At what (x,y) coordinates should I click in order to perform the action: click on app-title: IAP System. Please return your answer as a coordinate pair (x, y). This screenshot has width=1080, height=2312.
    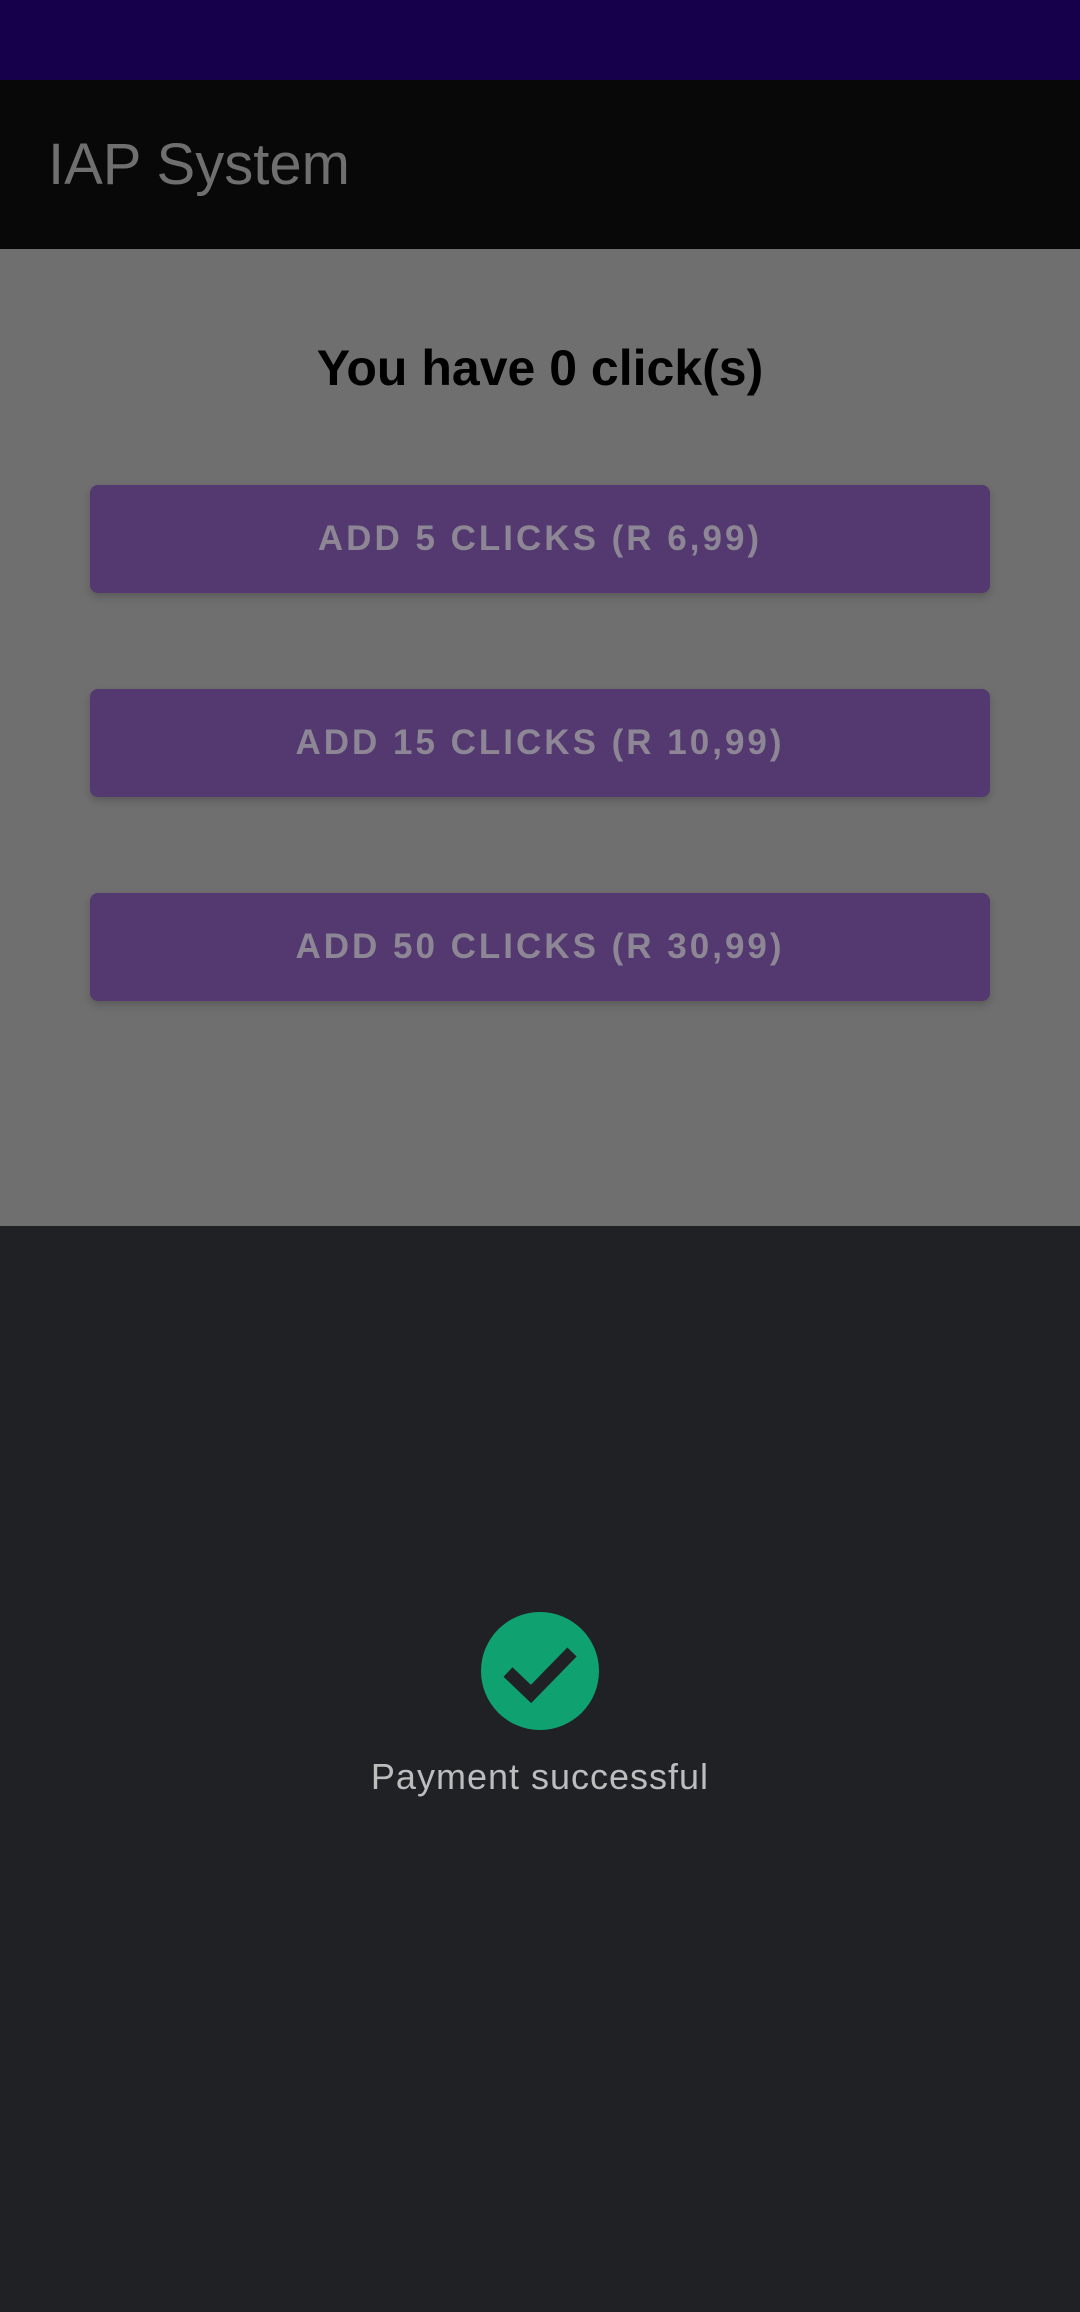
    Looking at the image, I should click on (199, 164).